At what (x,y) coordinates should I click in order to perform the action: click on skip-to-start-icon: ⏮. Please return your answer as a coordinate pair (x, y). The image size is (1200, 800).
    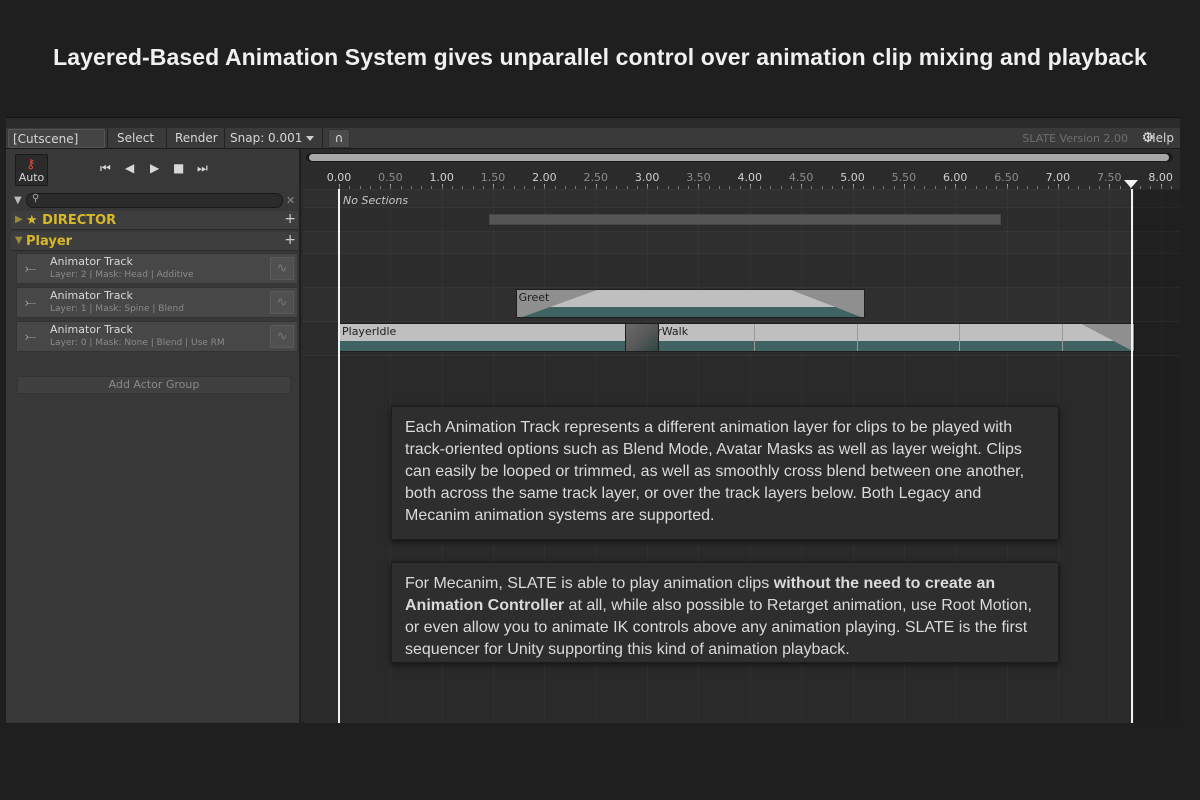
    Looking at the image, I should click on (105, 168).